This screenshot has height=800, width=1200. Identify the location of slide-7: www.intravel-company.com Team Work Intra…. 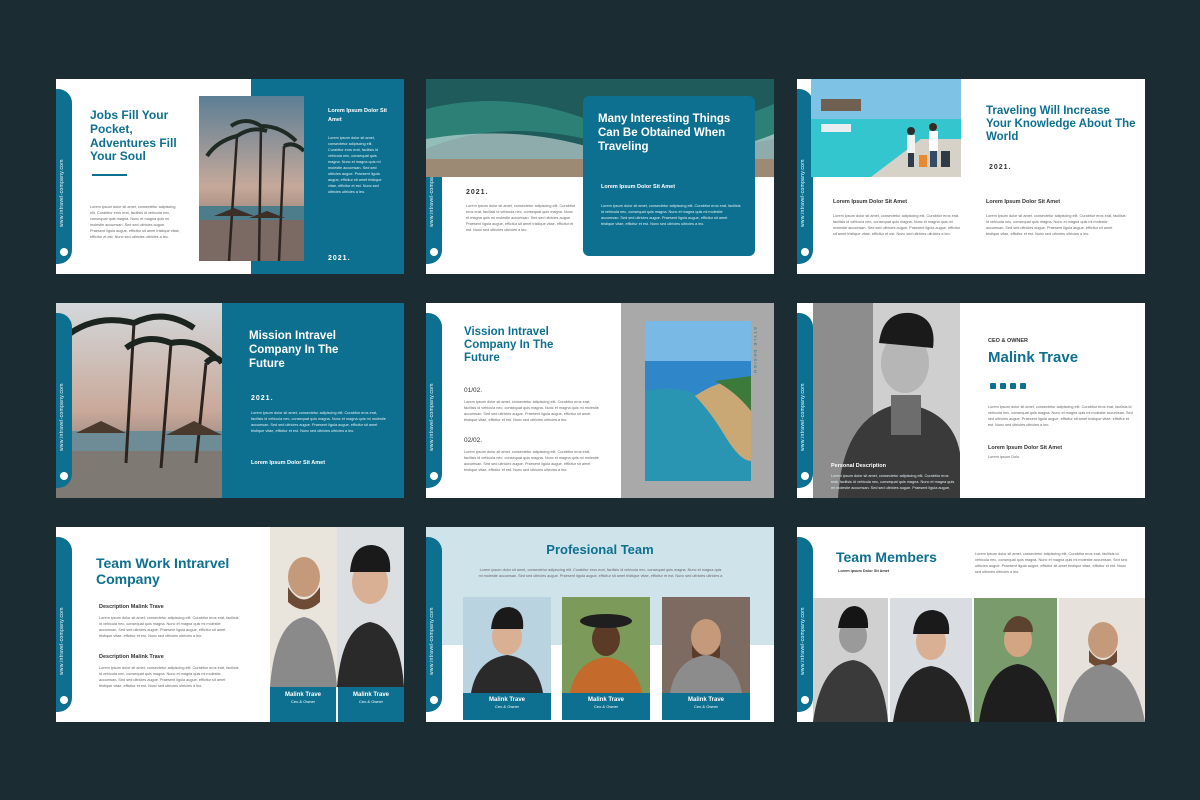
(230, 624).